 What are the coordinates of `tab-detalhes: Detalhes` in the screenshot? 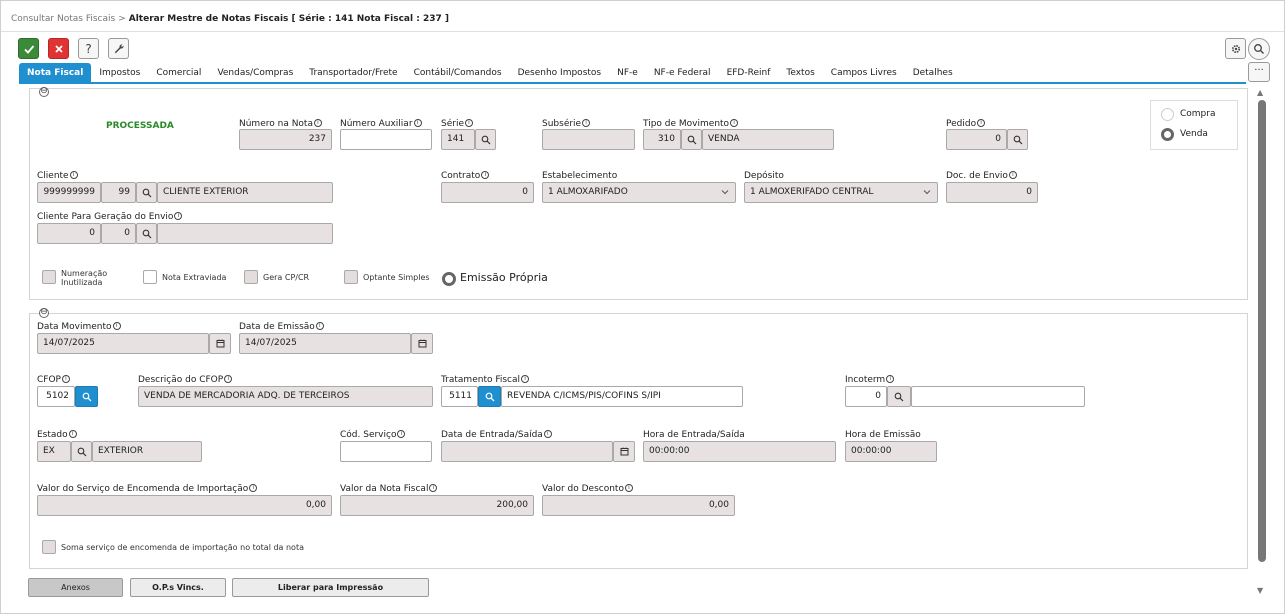 It's located at (933, 73).